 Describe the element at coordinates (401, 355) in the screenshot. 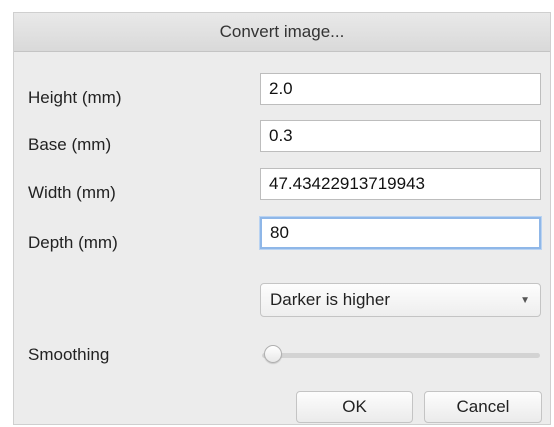

I see `smoothing-slider-track` at that location.